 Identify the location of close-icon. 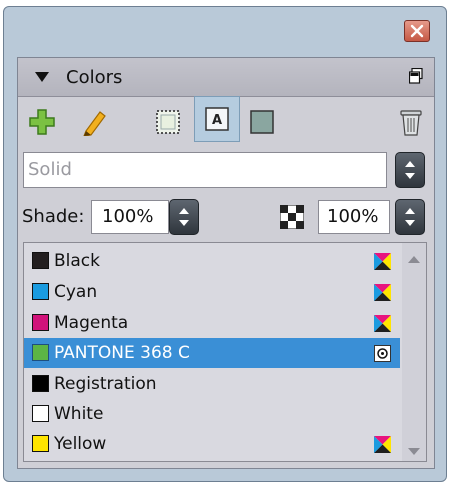
(417, 31).